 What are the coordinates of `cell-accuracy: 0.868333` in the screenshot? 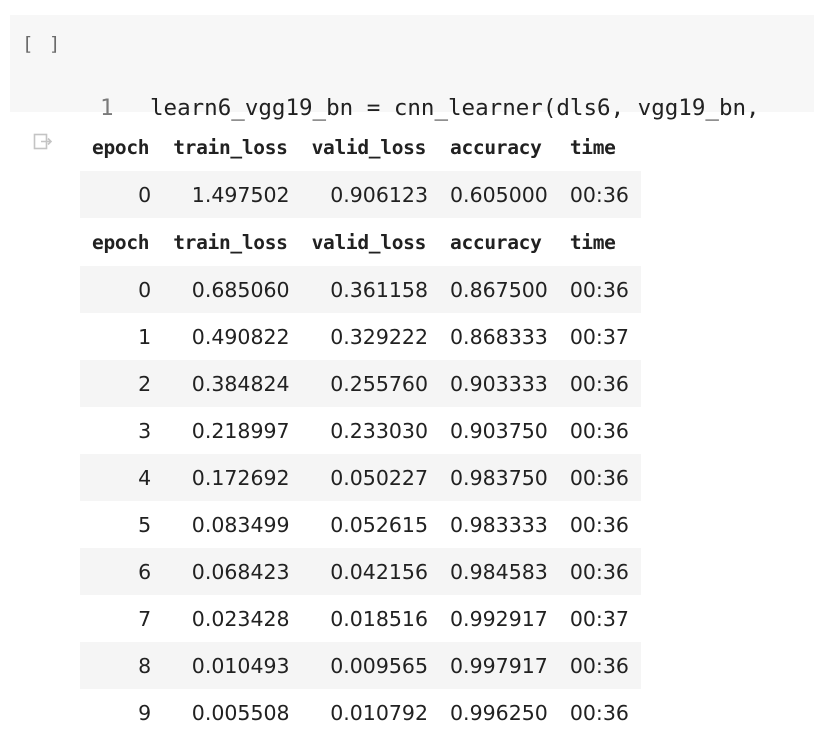 It's located at (499, 336).